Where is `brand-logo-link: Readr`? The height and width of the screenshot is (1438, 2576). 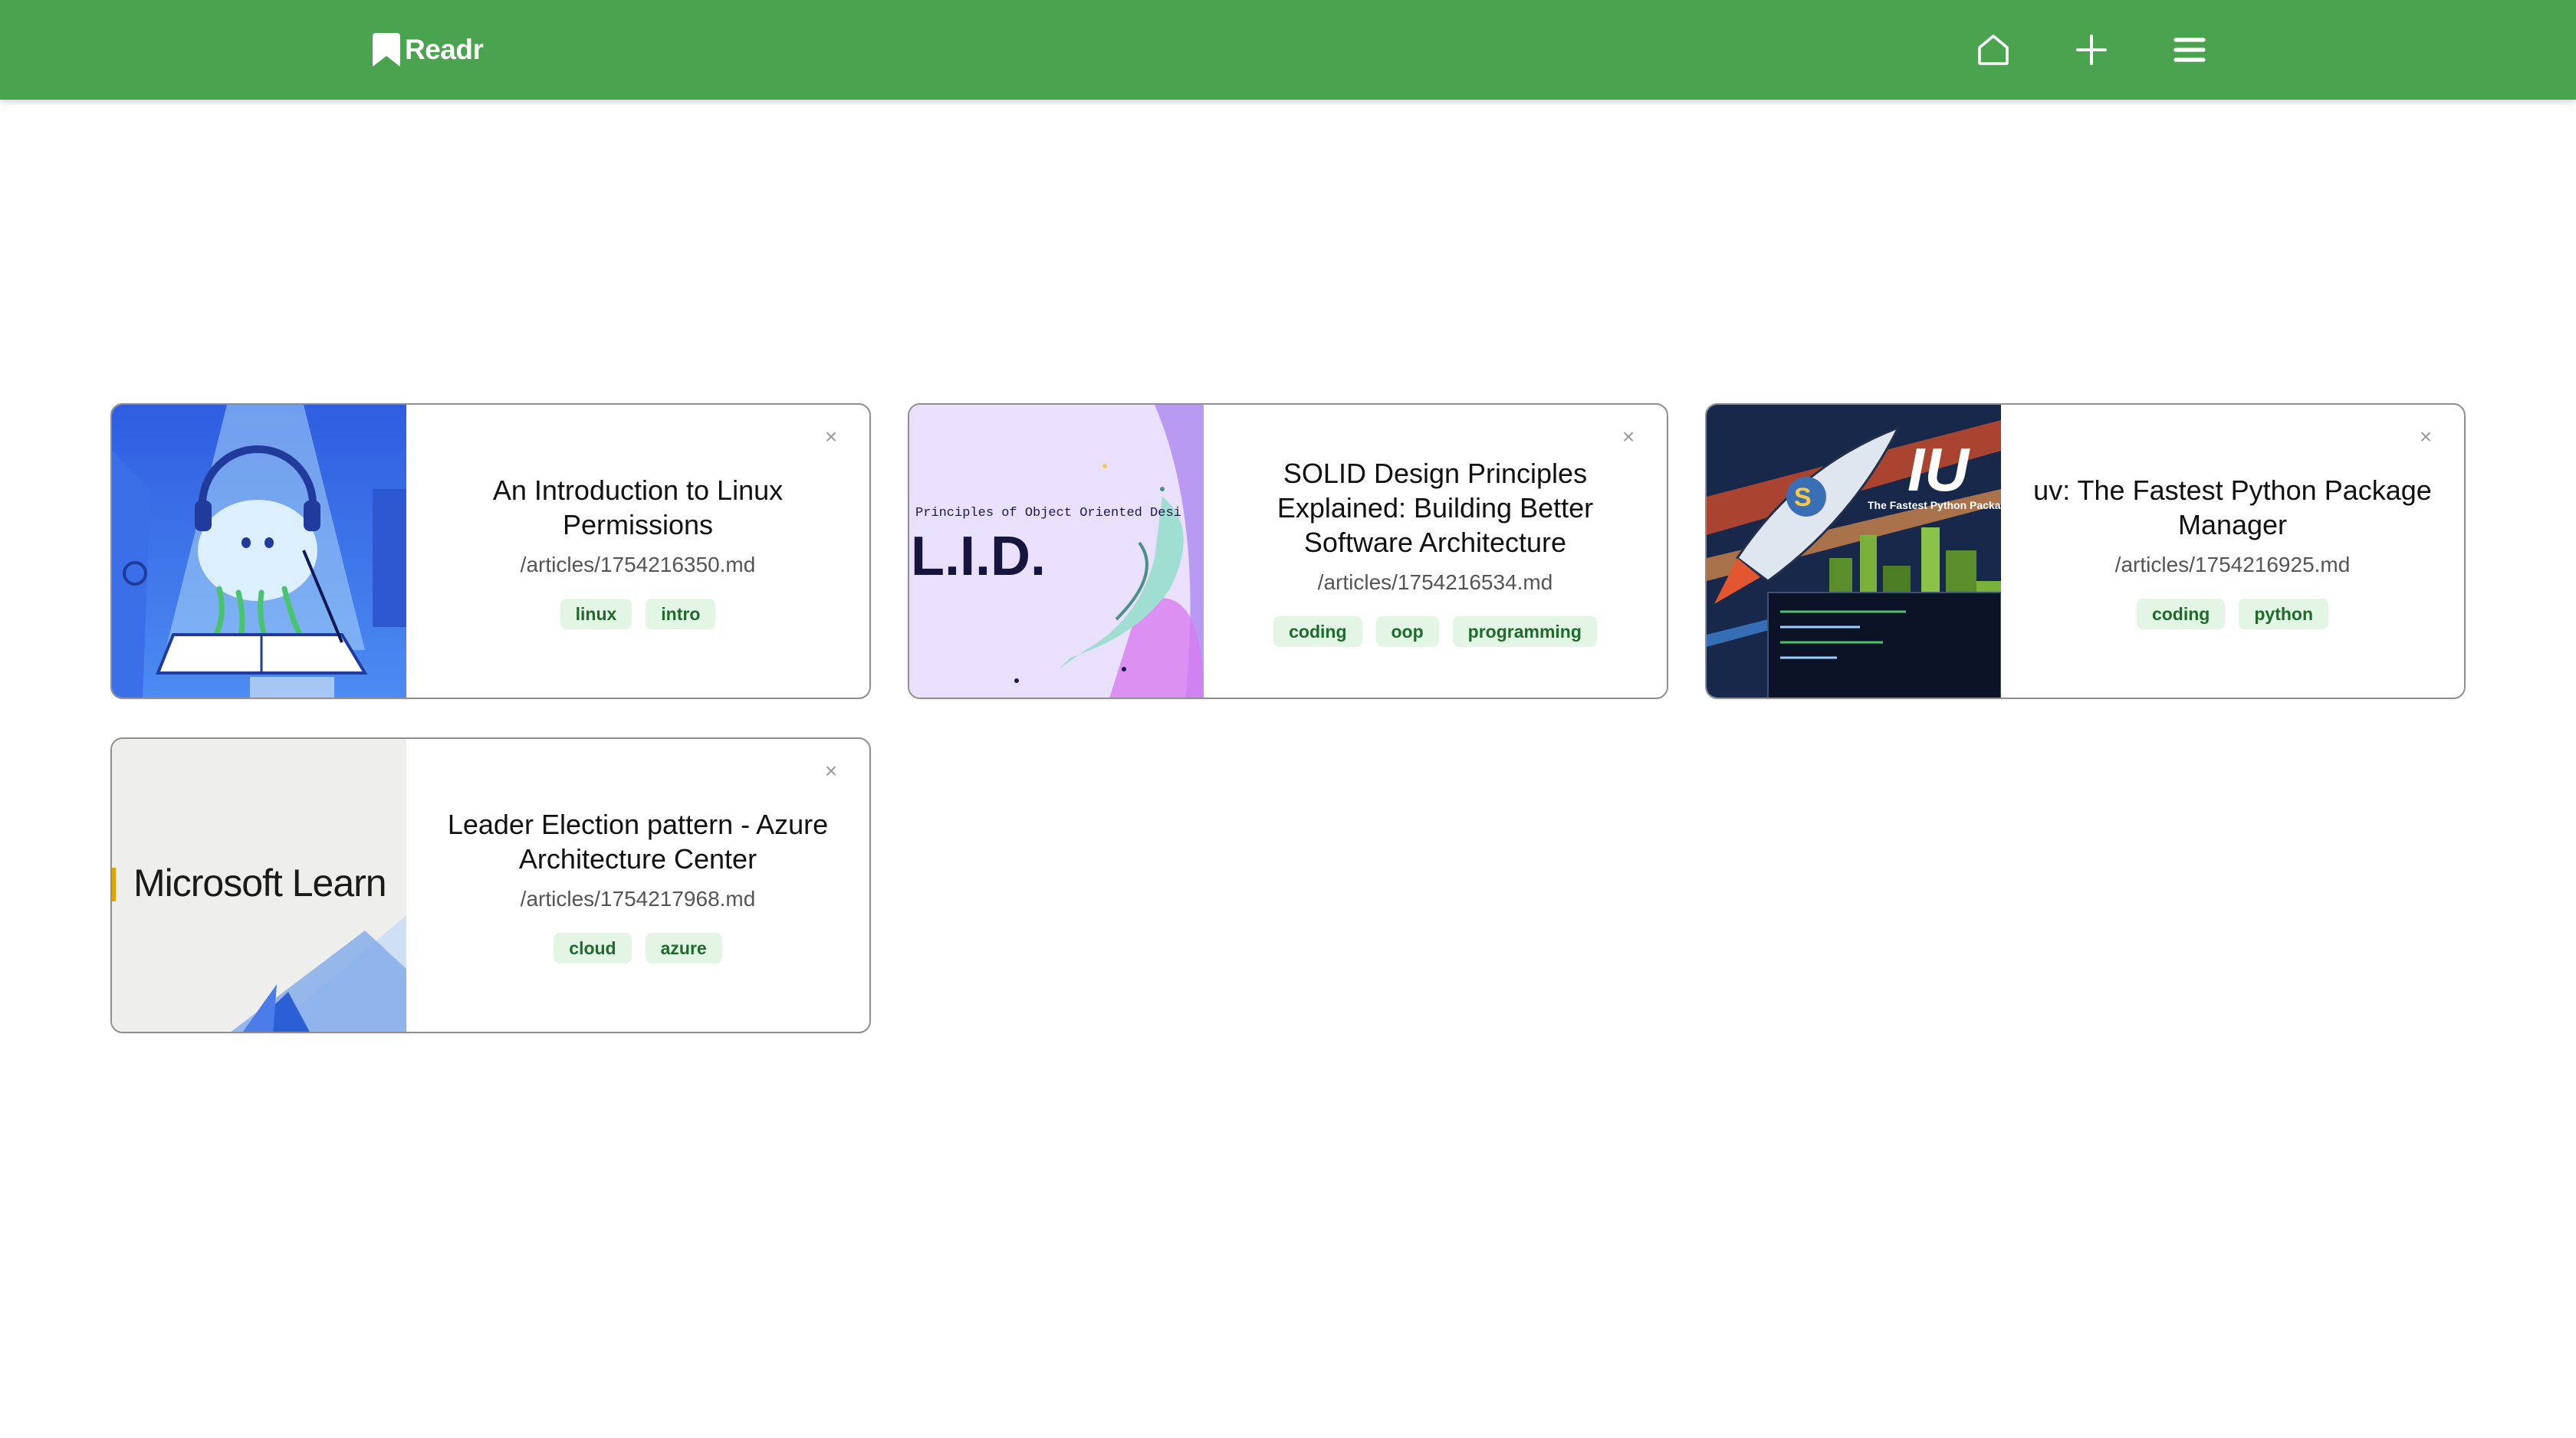 brand-logo-link: Readr is located at coordinates (429, 49).